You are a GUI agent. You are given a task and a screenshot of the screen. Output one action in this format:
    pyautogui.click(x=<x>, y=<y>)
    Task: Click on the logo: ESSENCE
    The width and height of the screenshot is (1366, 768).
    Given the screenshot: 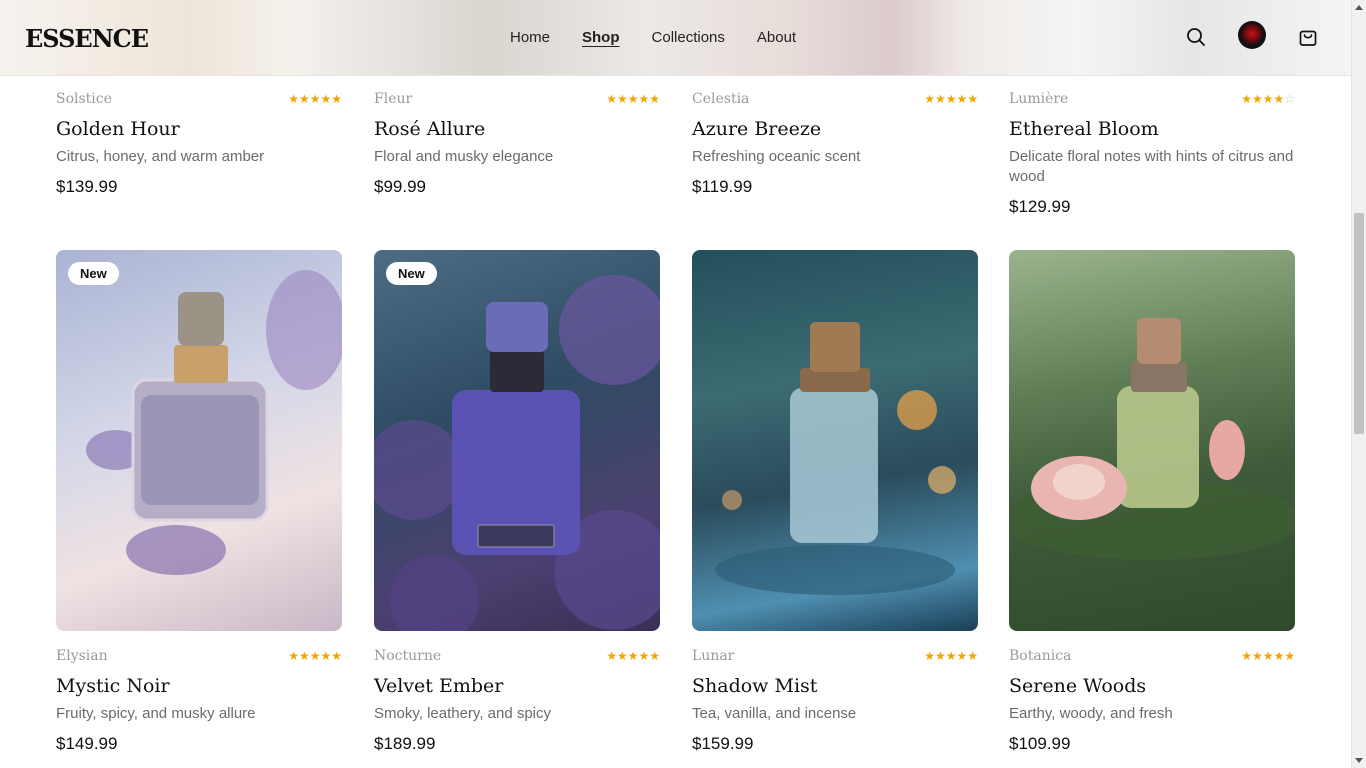 What is the action you would take?
    pyautogui.click(x=87, y=38)
    